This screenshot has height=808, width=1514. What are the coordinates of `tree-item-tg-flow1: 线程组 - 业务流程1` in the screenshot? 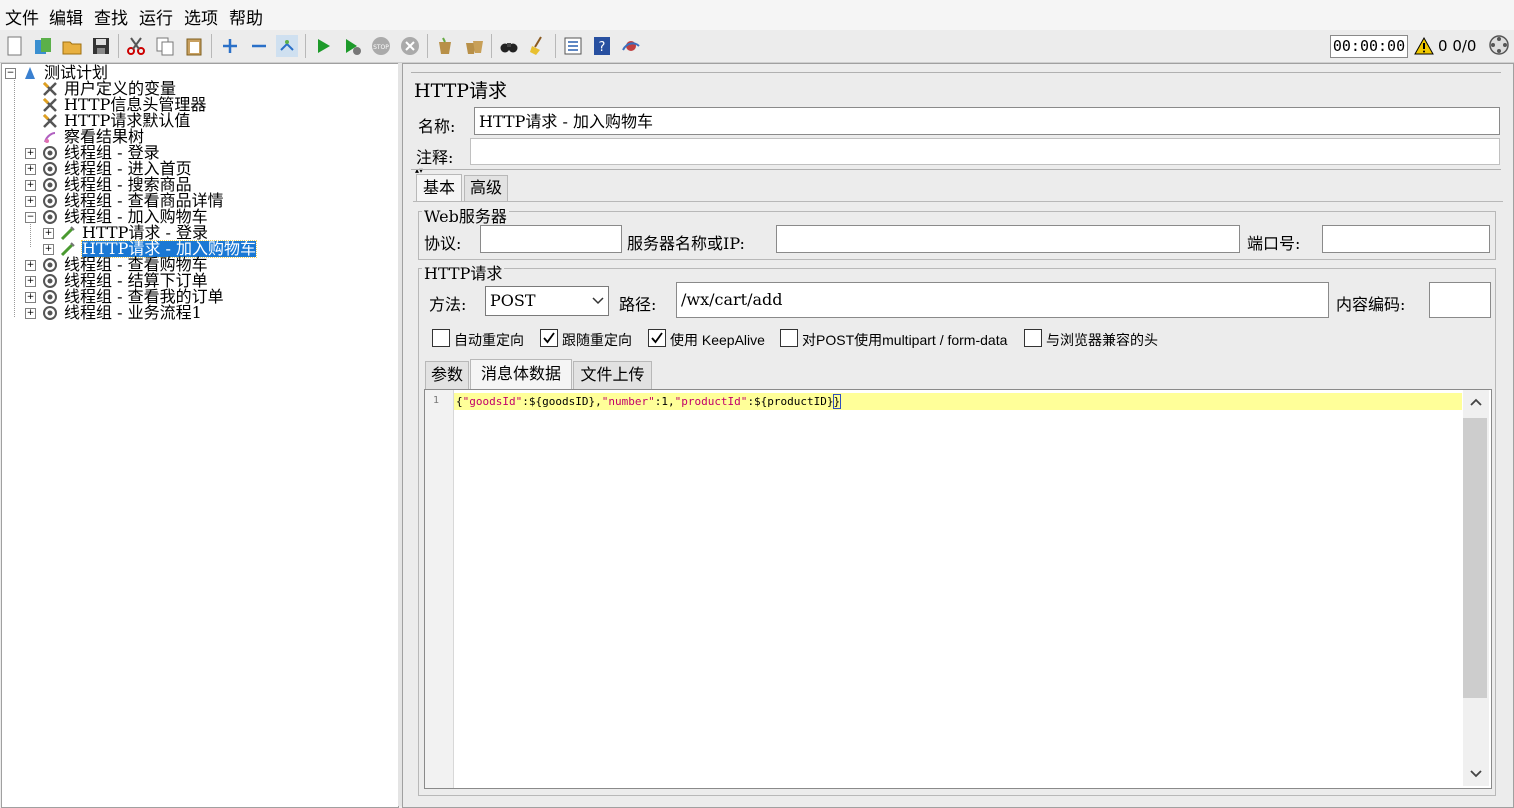 It's located at (133, 313).